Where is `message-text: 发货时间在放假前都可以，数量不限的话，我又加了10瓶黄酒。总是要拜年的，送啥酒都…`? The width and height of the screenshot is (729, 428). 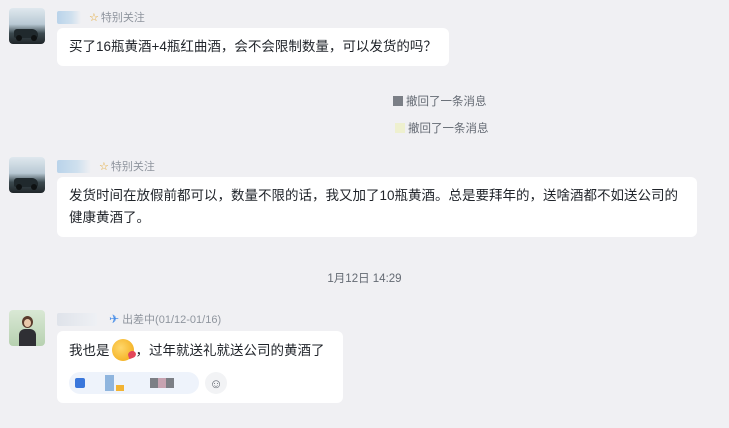 message-text: 发货时间在放假前都可以，数量不限的话，我又加了10瓶黄酒。总是要拜年的，送啥酒都… is located at coordinates (374, 206).